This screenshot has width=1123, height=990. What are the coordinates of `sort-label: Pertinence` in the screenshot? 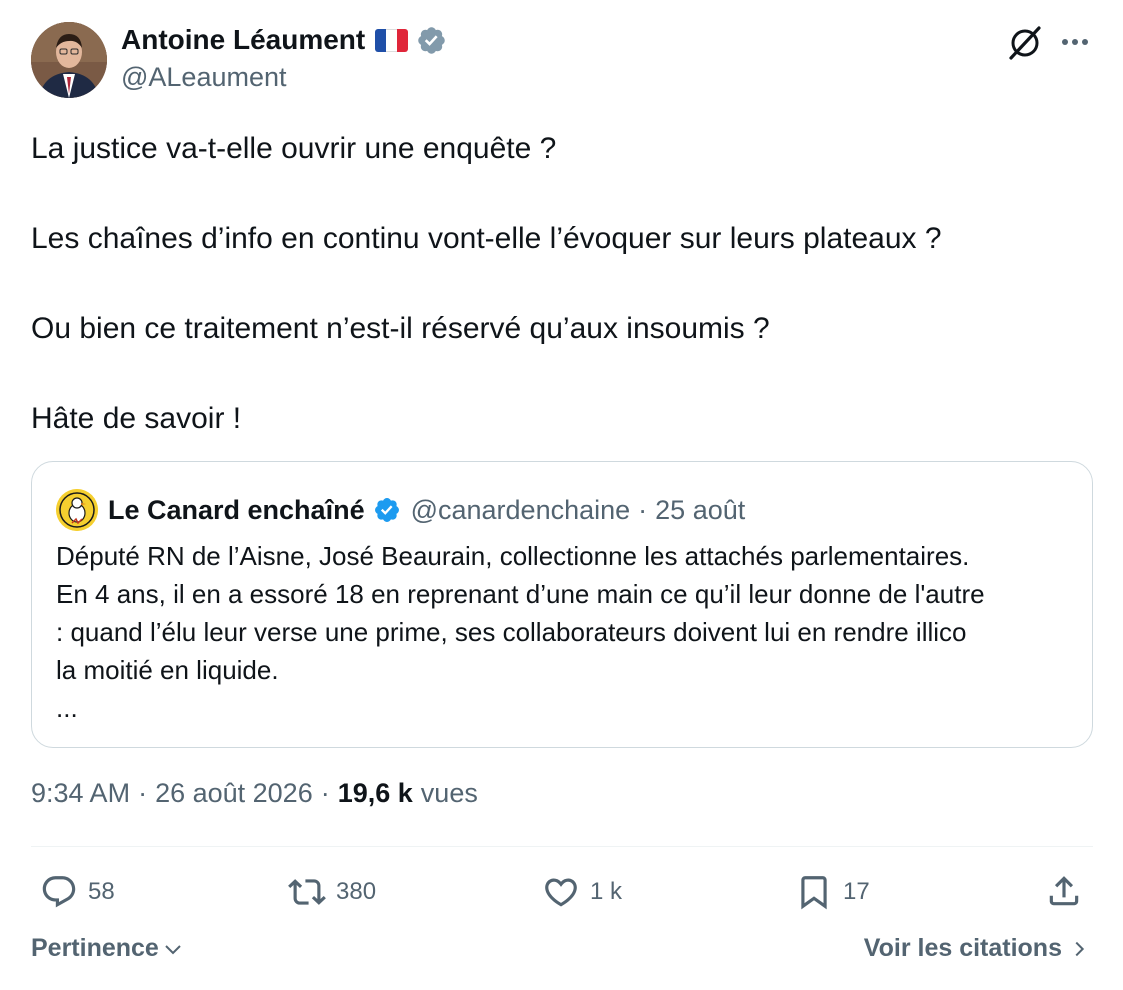 It's located at (95, 948).